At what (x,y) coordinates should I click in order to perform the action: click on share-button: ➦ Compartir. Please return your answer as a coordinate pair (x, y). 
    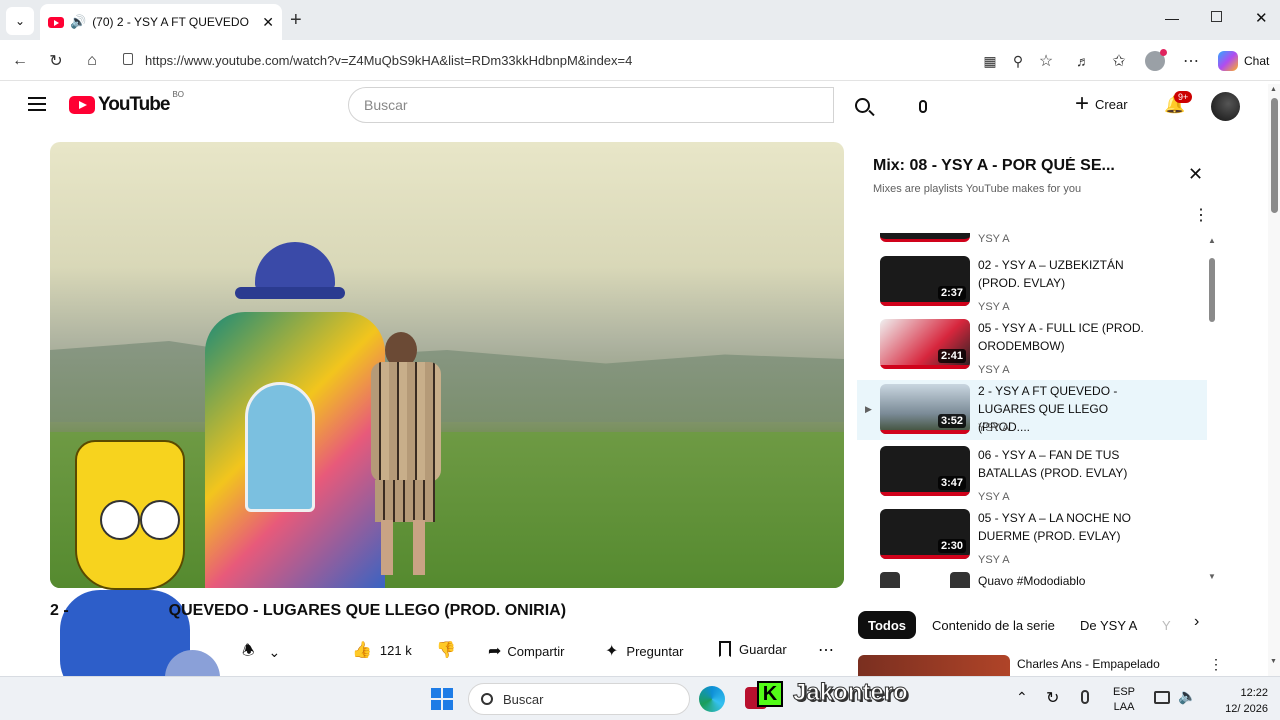
    Looking at the image, I should click on (526, 651).